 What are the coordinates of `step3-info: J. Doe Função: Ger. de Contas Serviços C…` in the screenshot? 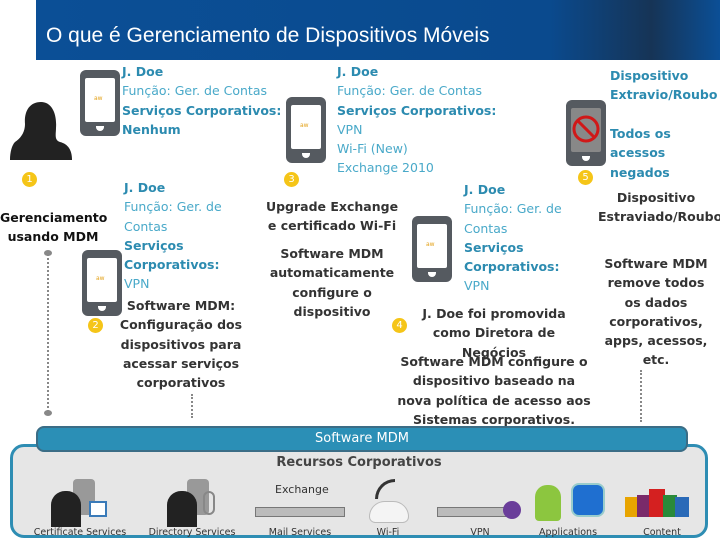 It's located at (416, 120).